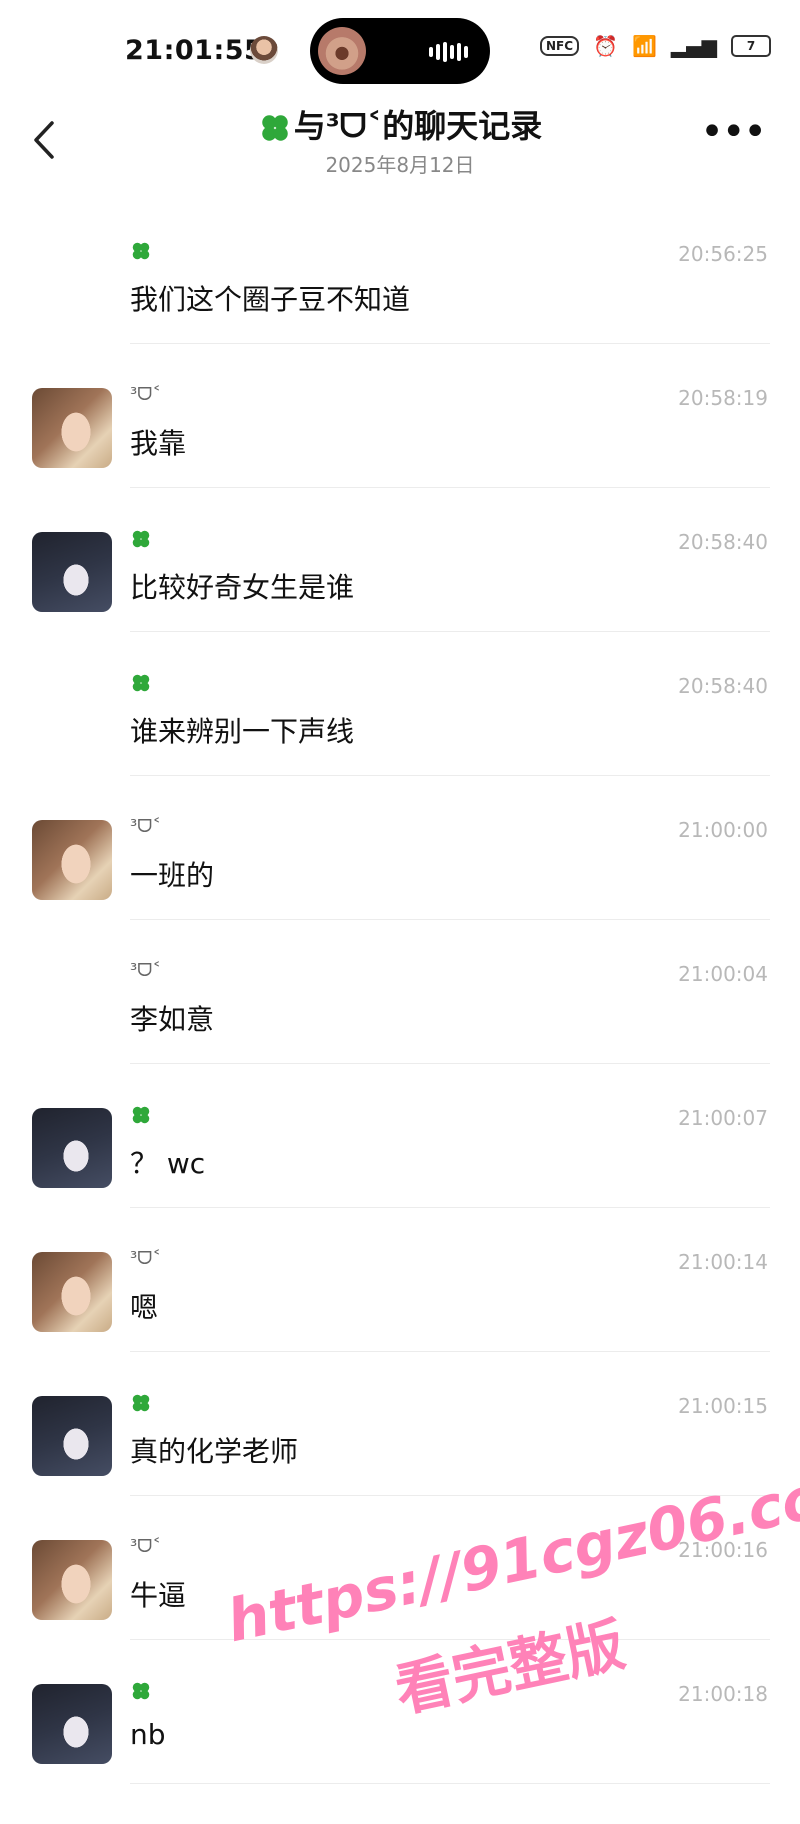 This screenshot has width=800, height=1824. I want to click on message-time: 21:00:14, so click(723, 1262).